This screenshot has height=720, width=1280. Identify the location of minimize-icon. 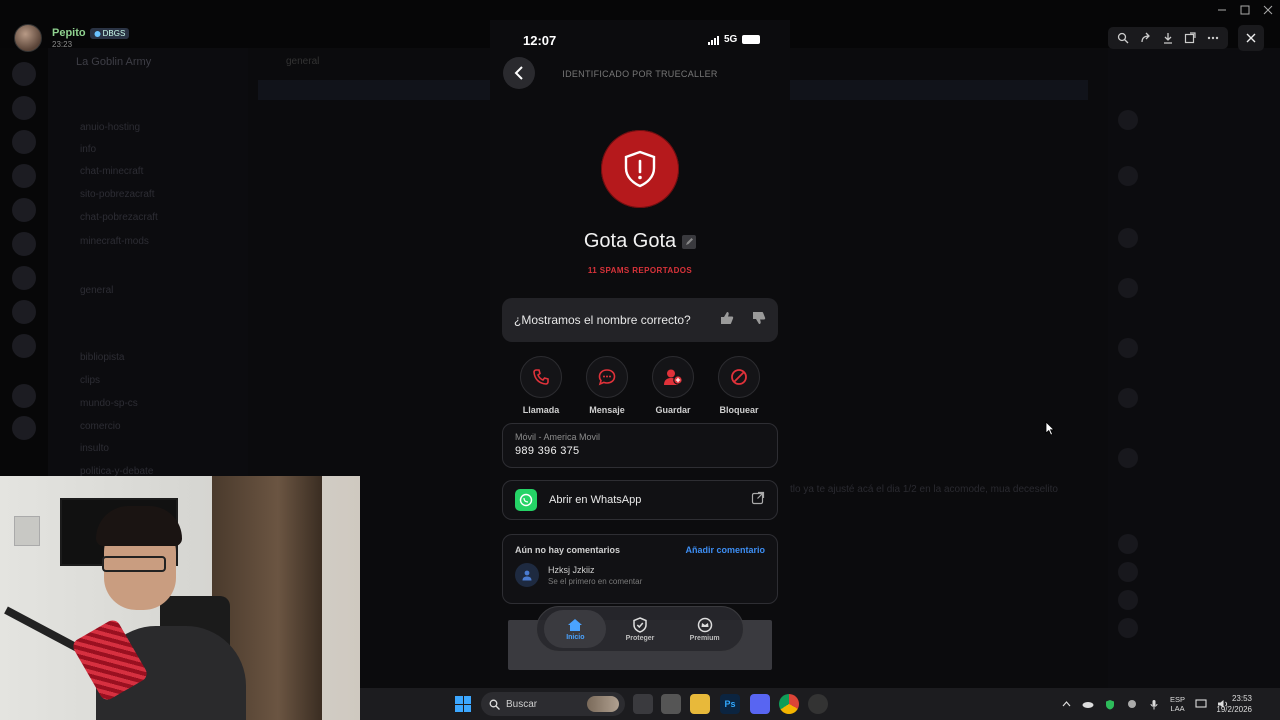
(1222, 10).